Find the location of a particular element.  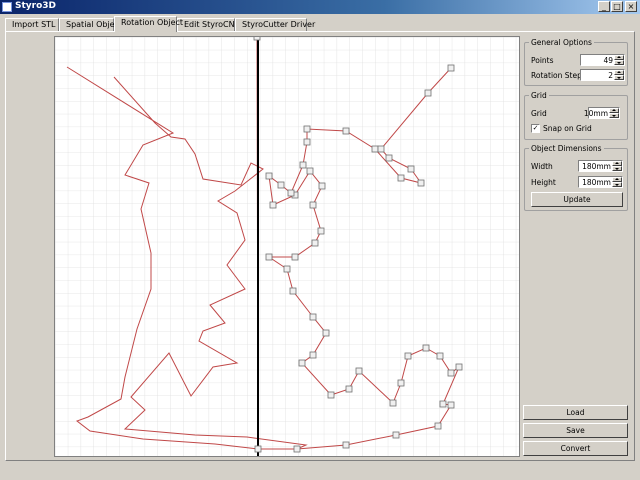

tab-rotation-object: Rotation Object is located at coordinates (148, 24).